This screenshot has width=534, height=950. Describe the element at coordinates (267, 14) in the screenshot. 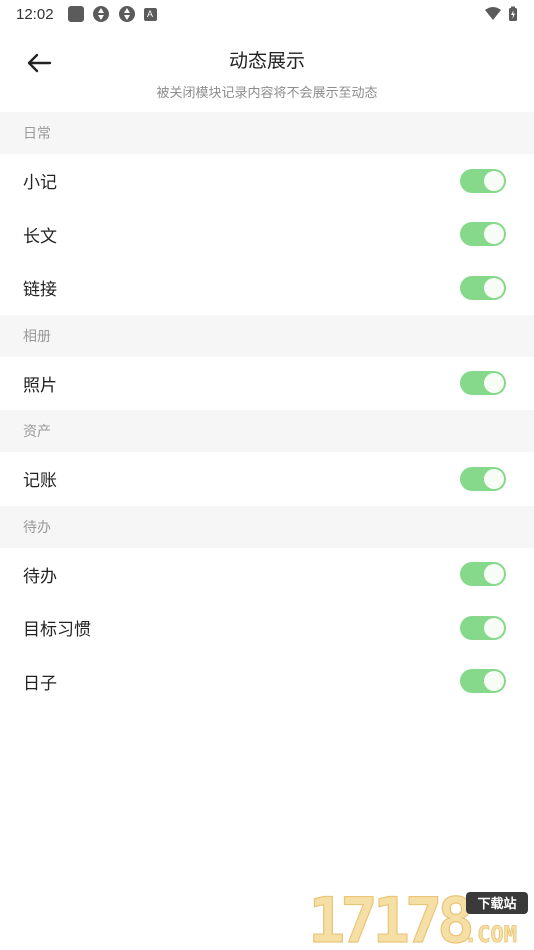

I see `status-bar: 12:02 A` at that location.